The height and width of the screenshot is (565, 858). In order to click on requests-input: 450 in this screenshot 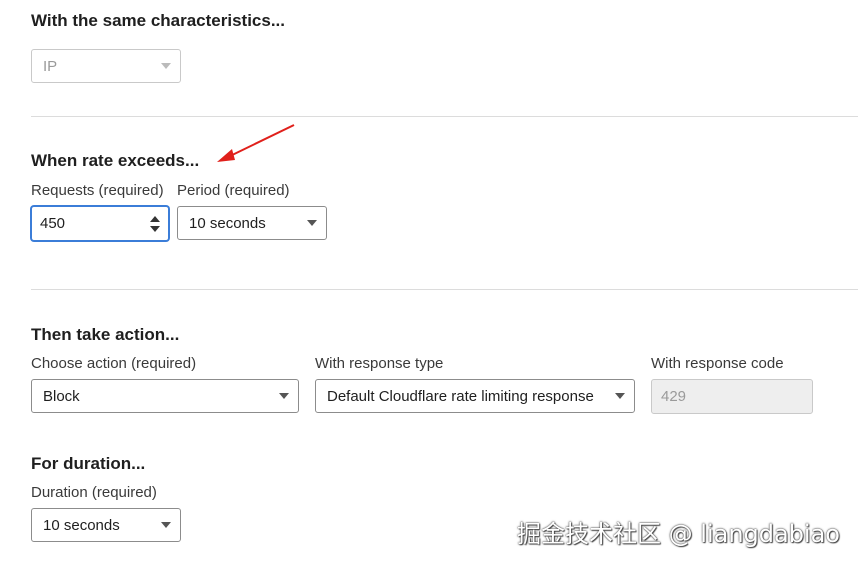, I will do `click(100, 223)`.